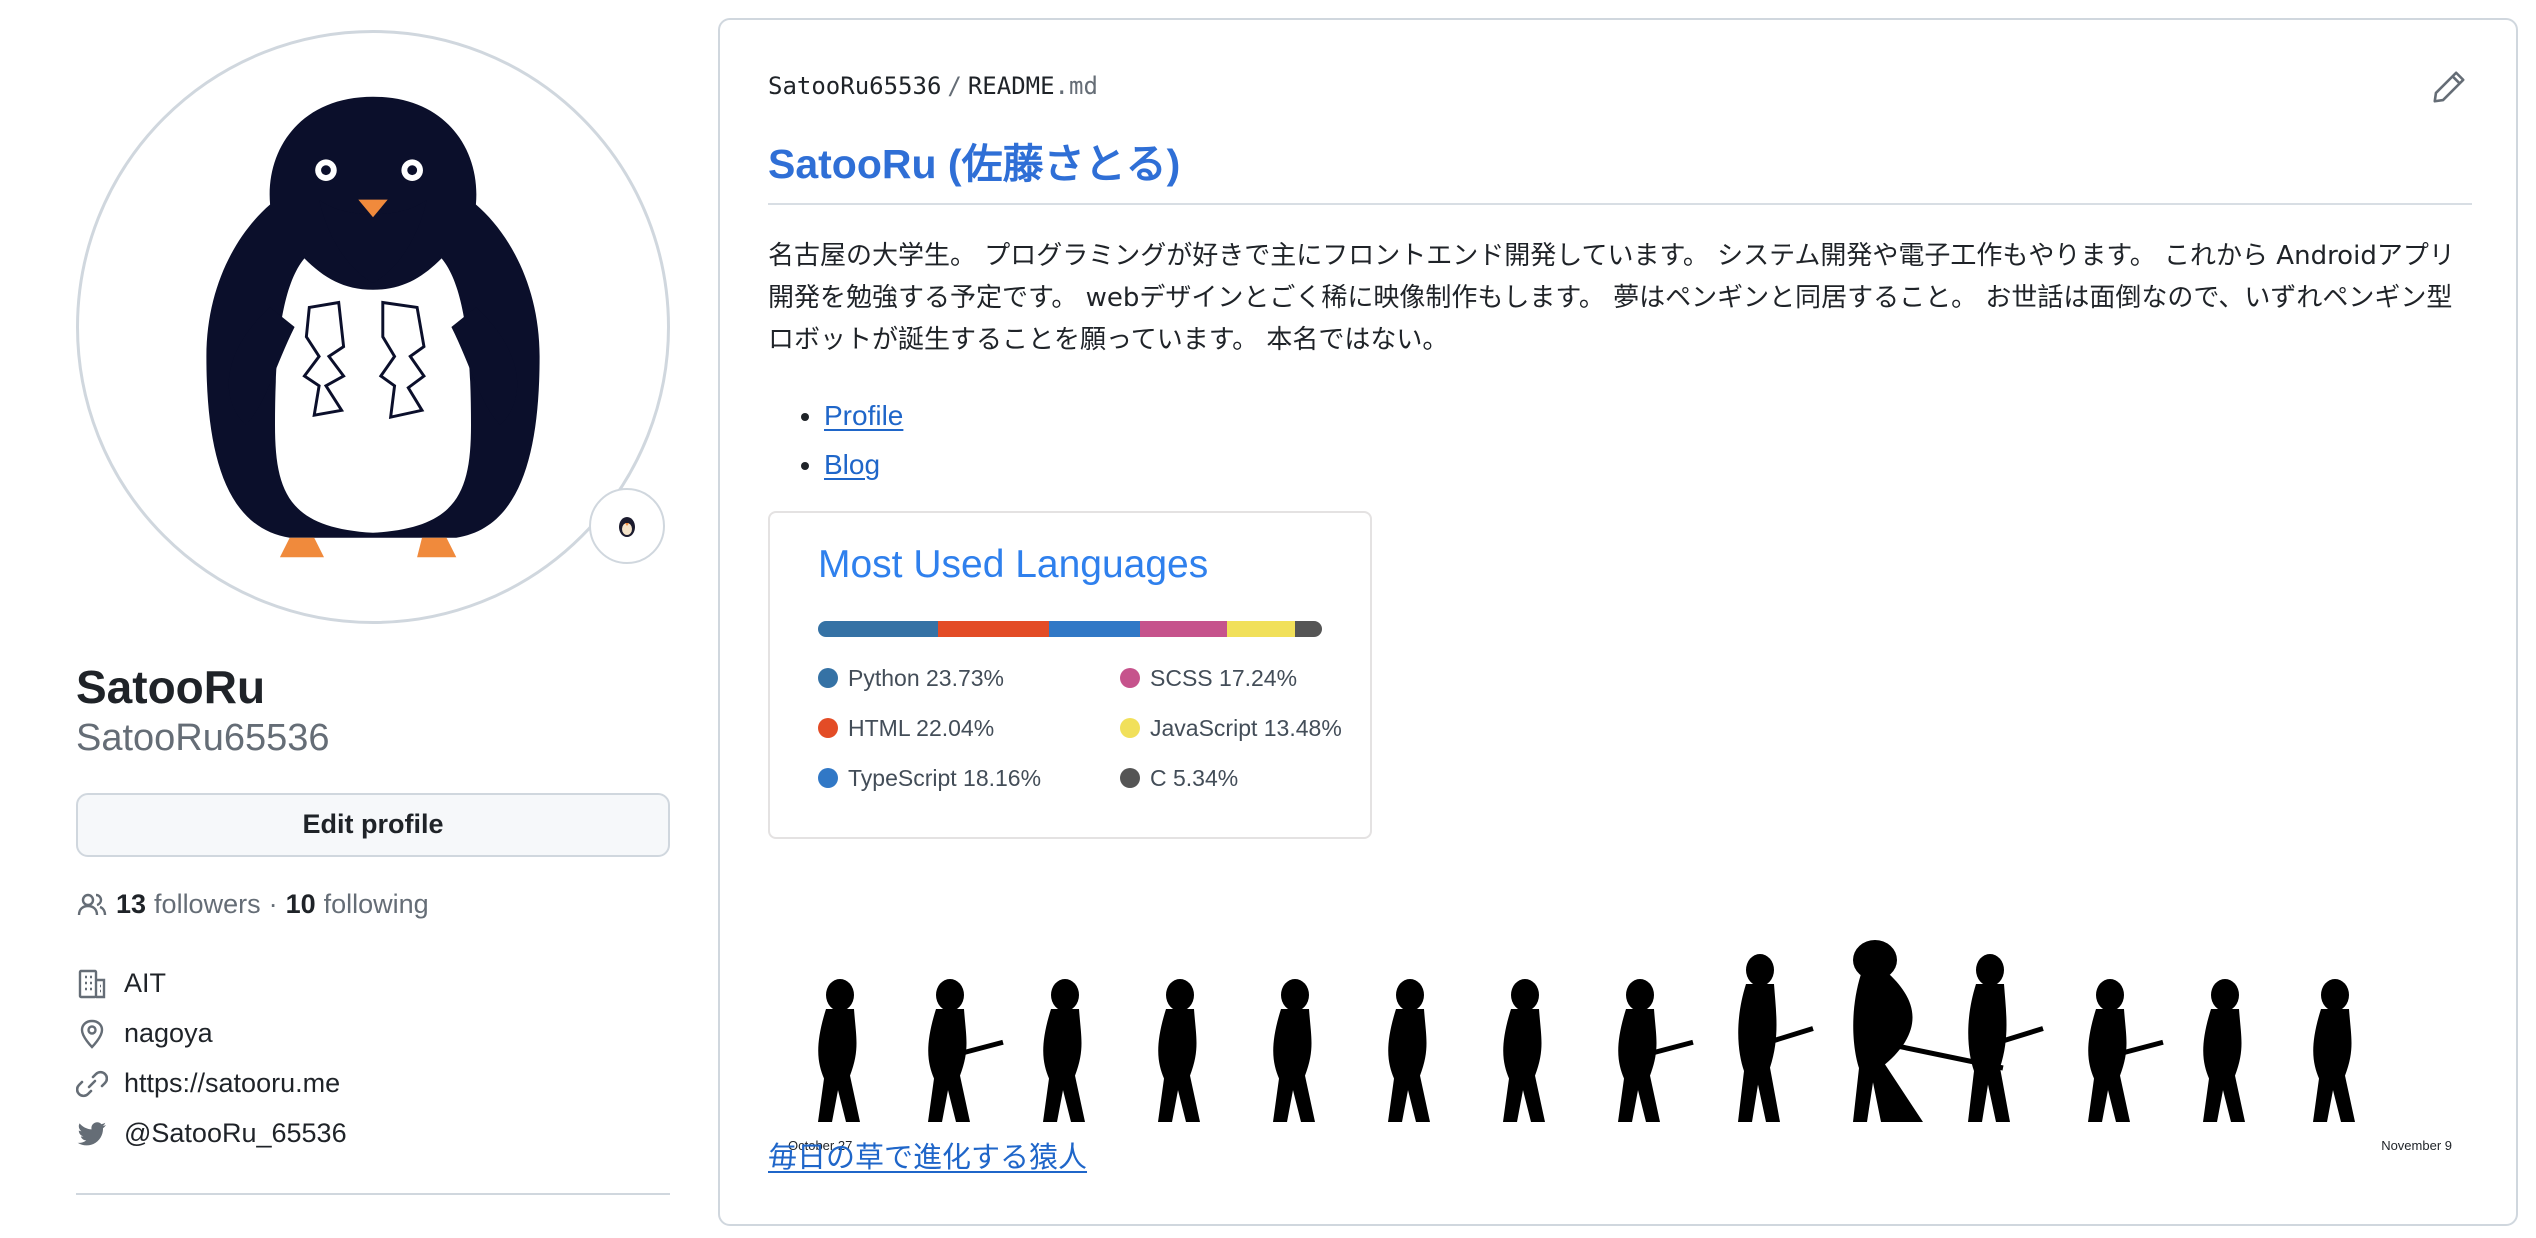 Image resolution: width=2536 pixels, height=1238 pixels. Describe the element at coordinates (1094, 629) in the screenshot. I see `language-bar-segment-typescript` at that location.